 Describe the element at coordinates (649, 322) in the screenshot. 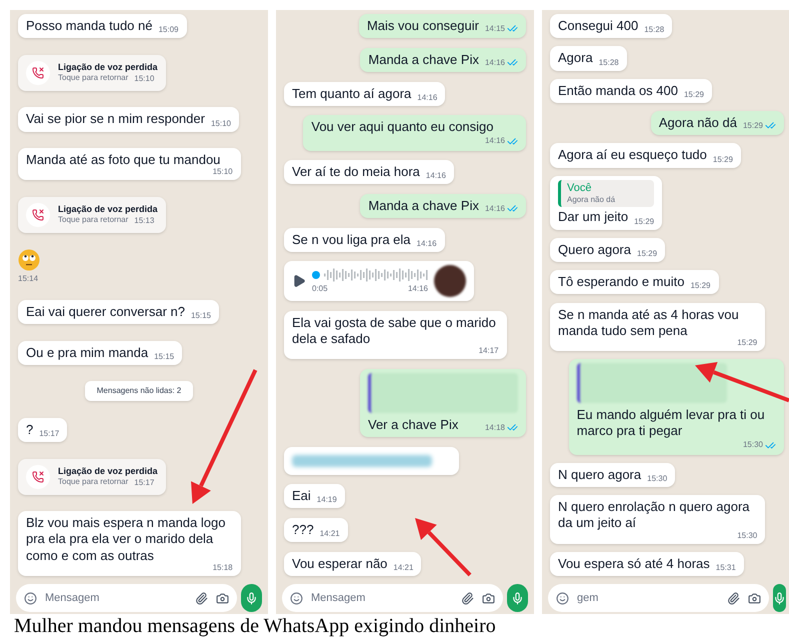

I see `message-text: Se n manda até as 4 horas vou manda tudo sem pena` at that location.